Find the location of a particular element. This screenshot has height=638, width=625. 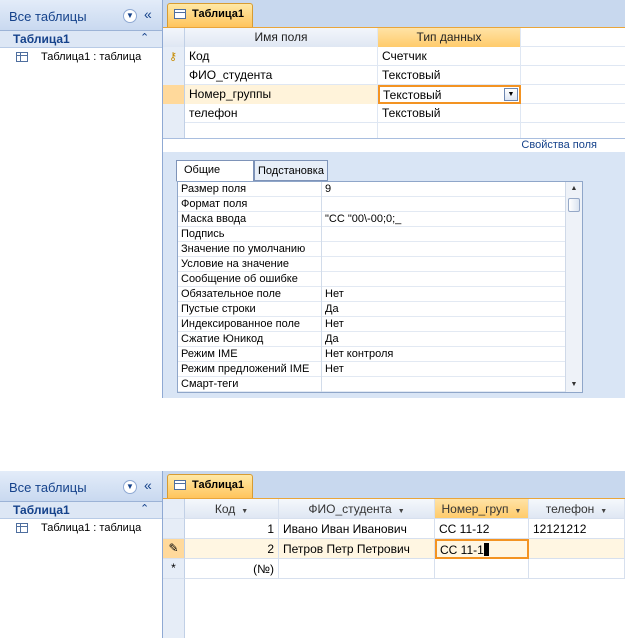

property-value: "СС "00\-00;0;_ is located at coordinates (442, 219).